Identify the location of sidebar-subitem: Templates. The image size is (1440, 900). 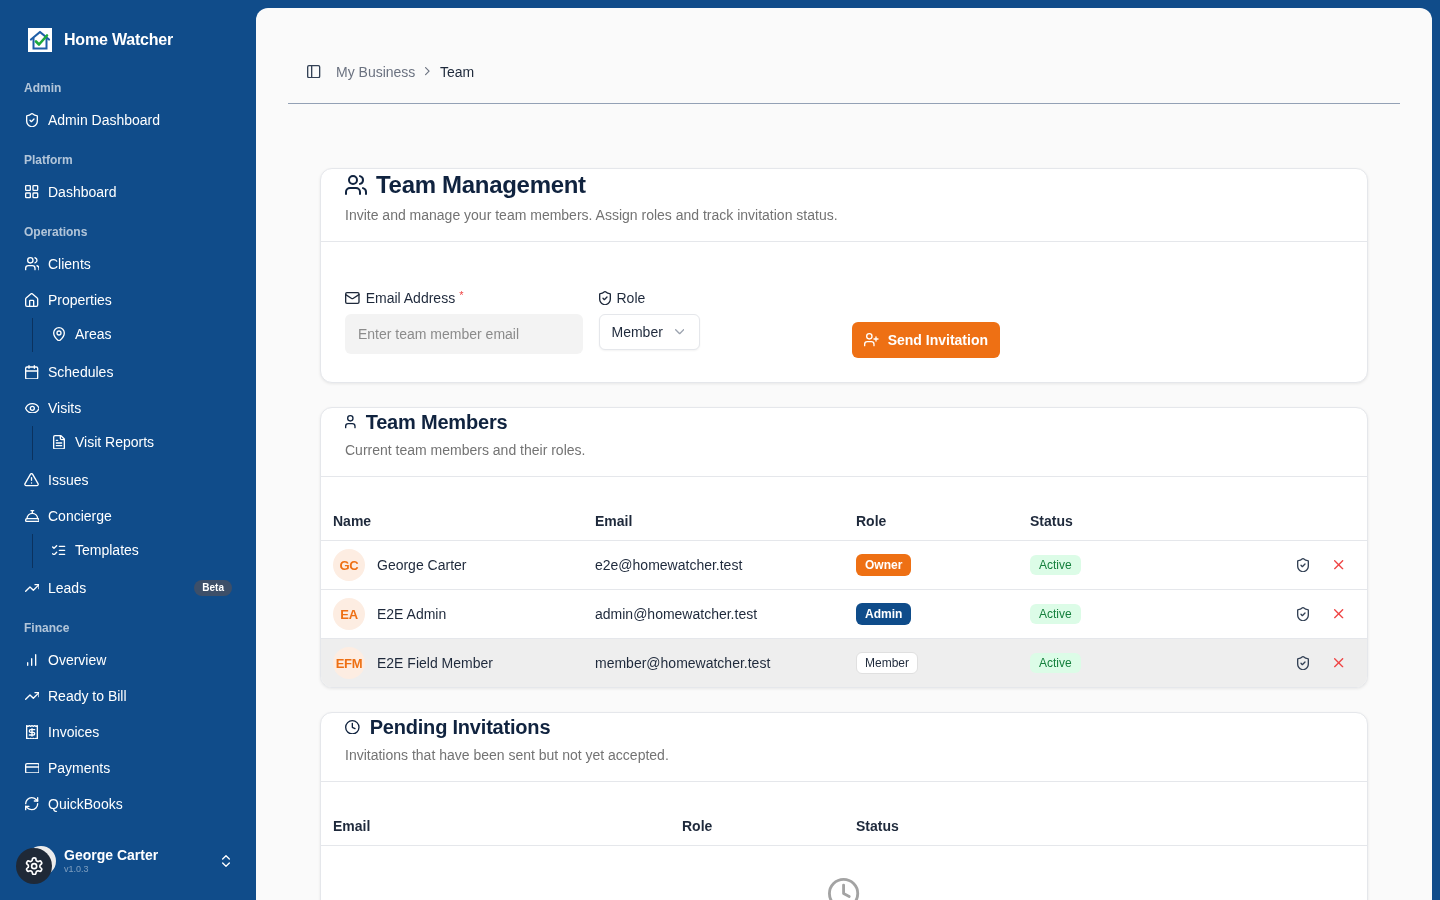
(145, 550).